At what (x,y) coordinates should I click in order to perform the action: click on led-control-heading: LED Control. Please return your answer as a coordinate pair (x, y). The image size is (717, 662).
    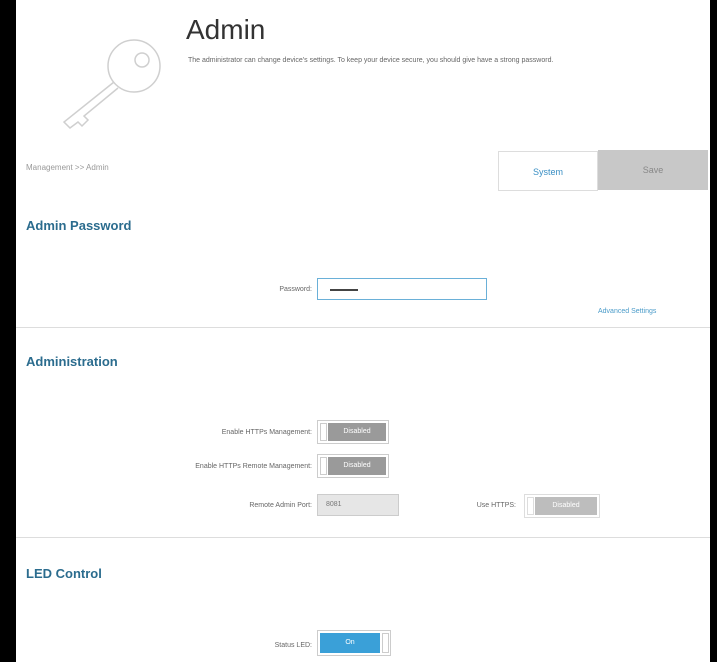
    Looking at the image, I should click on (64, 573).